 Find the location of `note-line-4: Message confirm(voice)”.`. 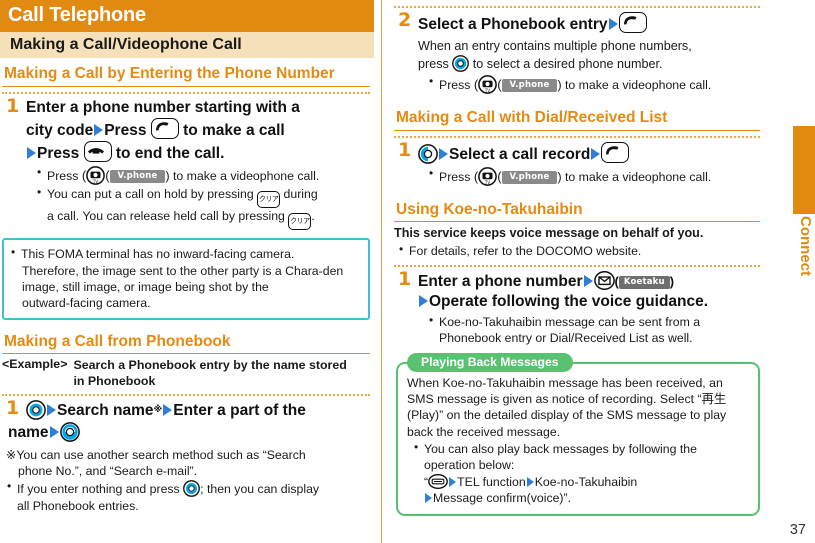

note-line-4: Message confirm(voice)”. is located at coordinates (587, 498).